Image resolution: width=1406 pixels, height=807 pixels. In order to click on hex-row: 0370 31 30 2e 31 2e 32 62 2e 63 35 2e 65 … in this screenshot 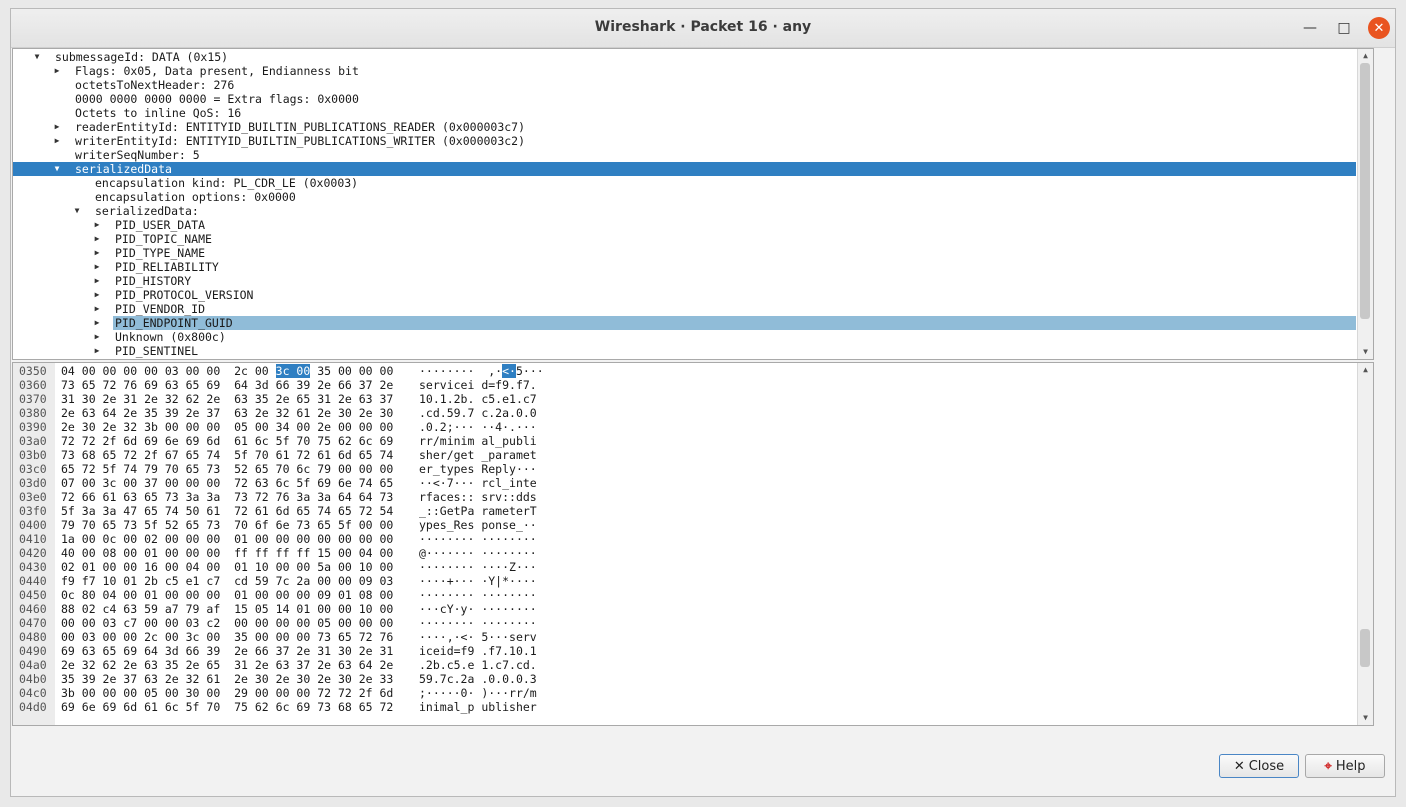, I will do `click(683, 399)`.